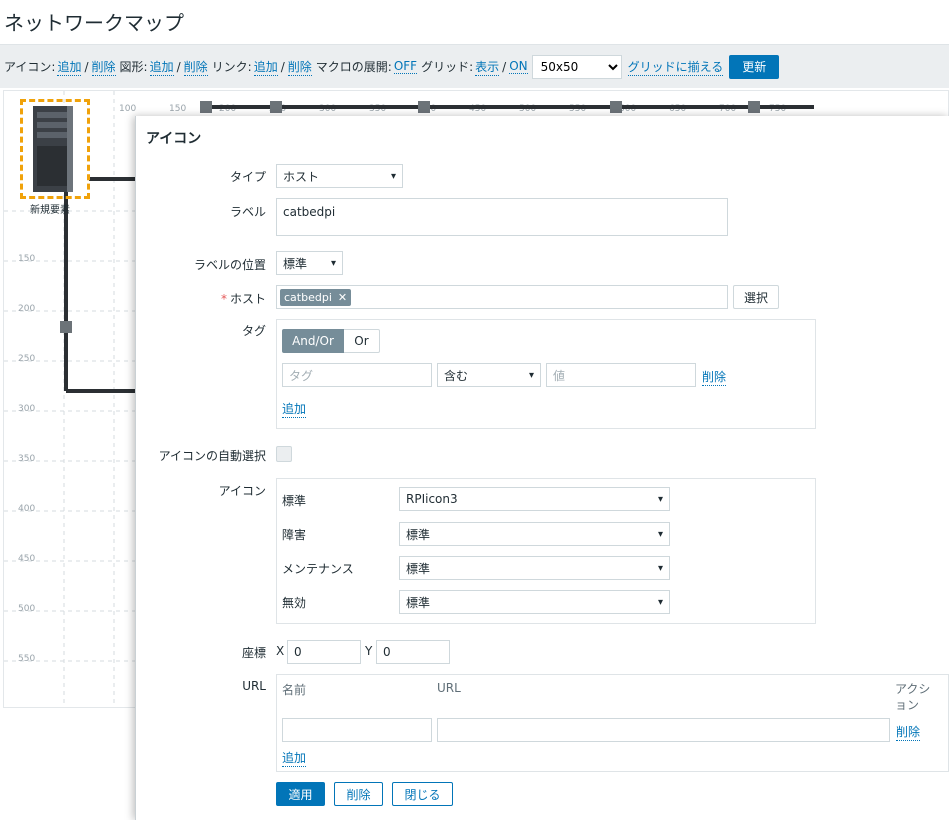 The width and height of the screenshot is (949, 820). Describe the element at coordinates (26, 409) in the screenshot. I see `map-y-tick: 300` at that location.